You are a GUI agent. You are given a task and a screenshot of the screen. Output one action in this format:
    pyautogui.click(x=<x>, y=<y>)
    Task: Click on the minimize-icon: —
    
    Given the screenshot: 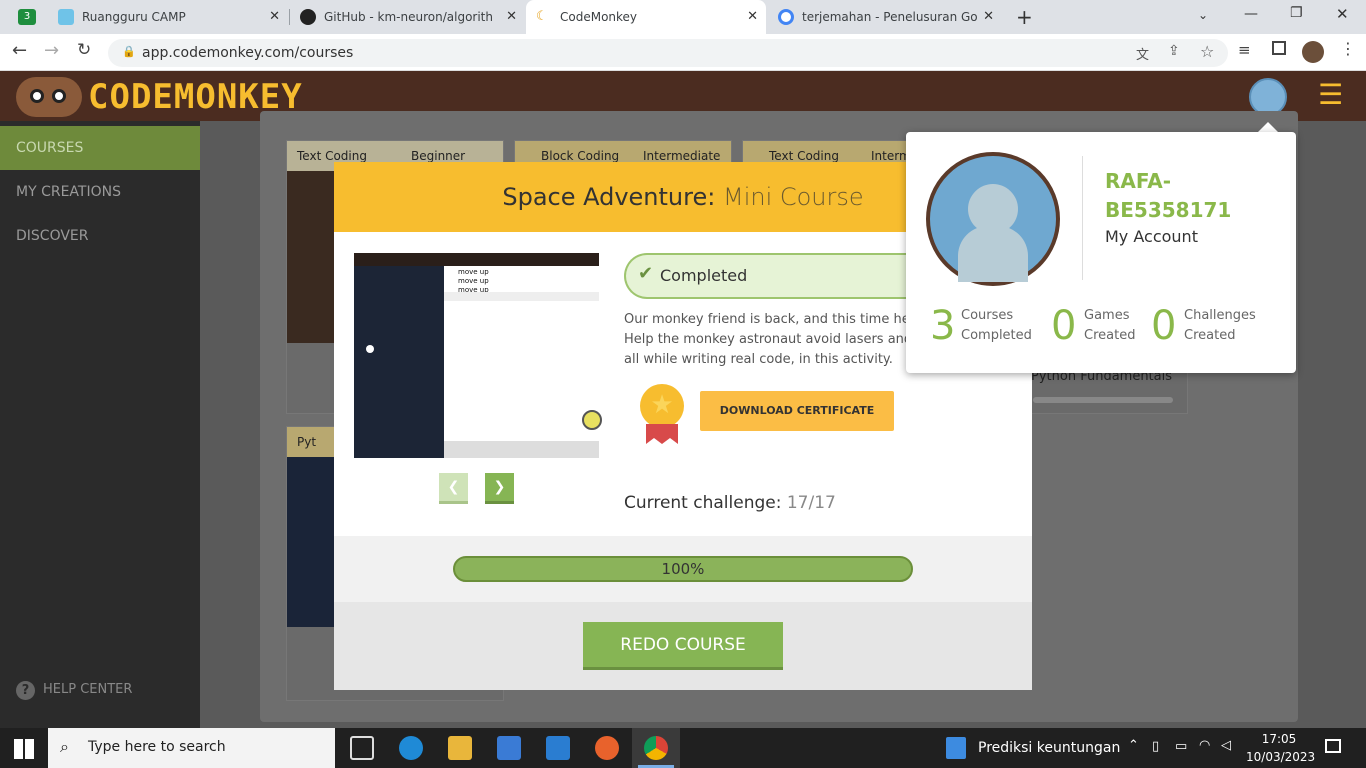 What is the action you would take?
    pyautogui.click(x=1251, y=14)
    